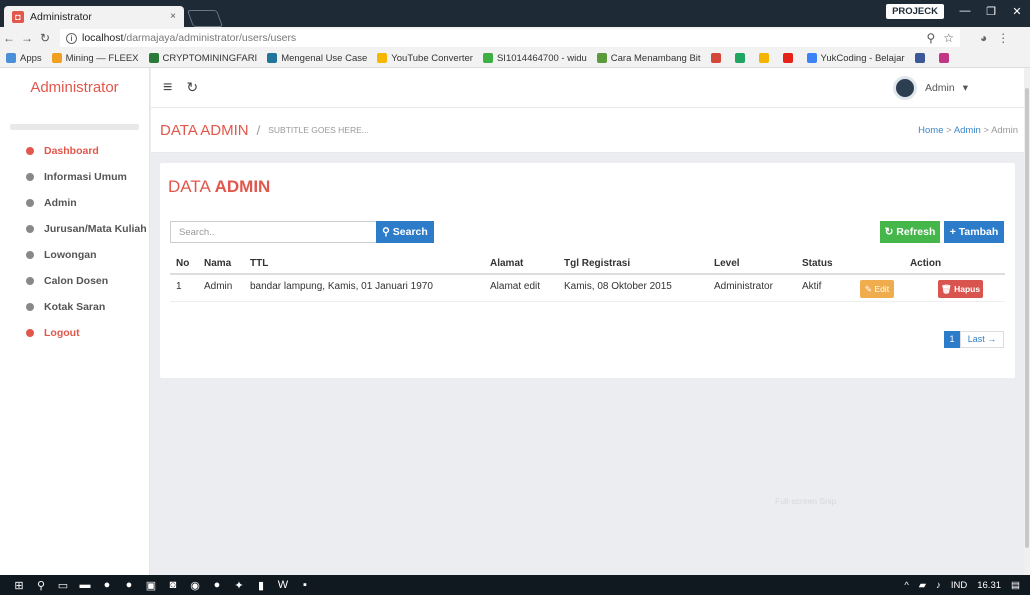 This screenshot has height=595, width=1030. Describe the element at coordinates (930, 38) in the screenshot. I see `zoom-icon: ⚲` at that location.